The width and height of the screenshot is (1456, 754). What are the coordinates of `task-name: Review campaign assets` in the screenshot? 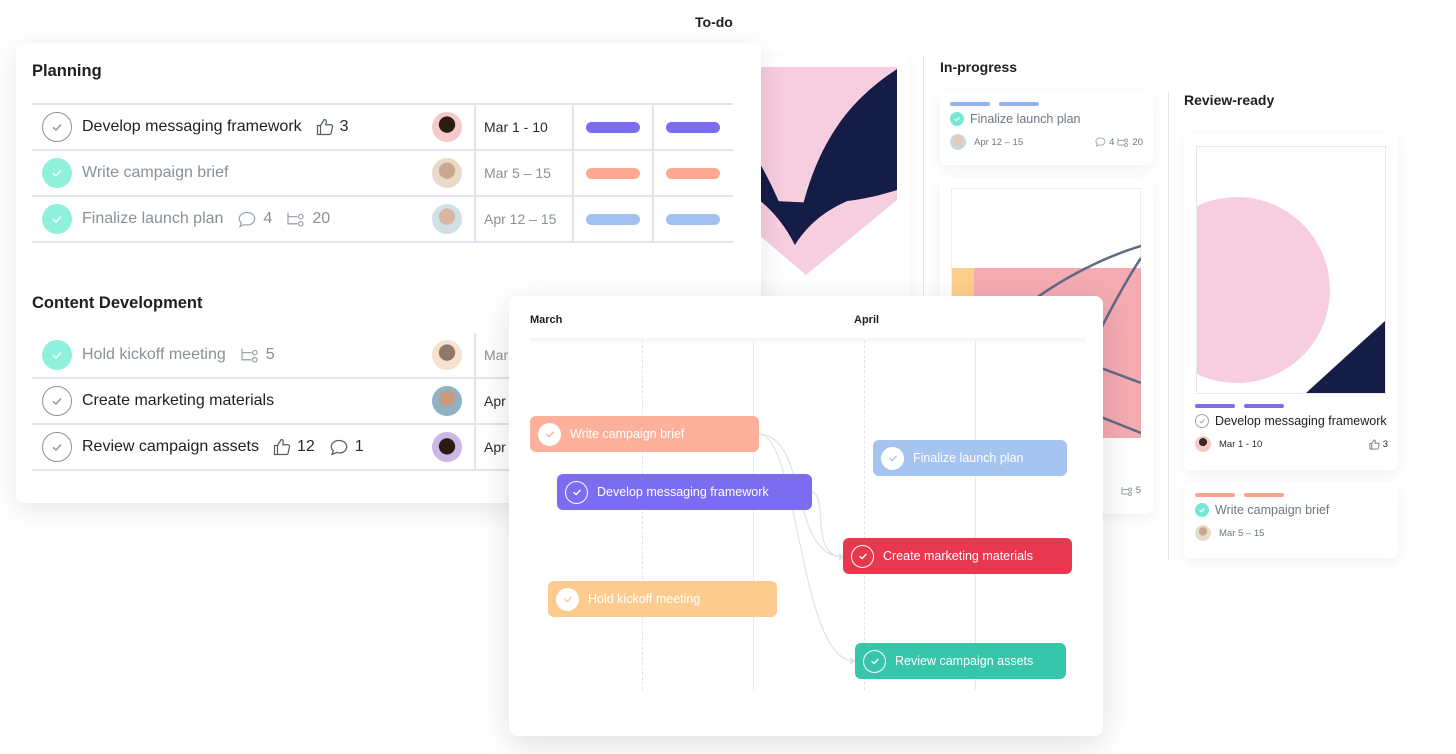 It's located at (170, 447).